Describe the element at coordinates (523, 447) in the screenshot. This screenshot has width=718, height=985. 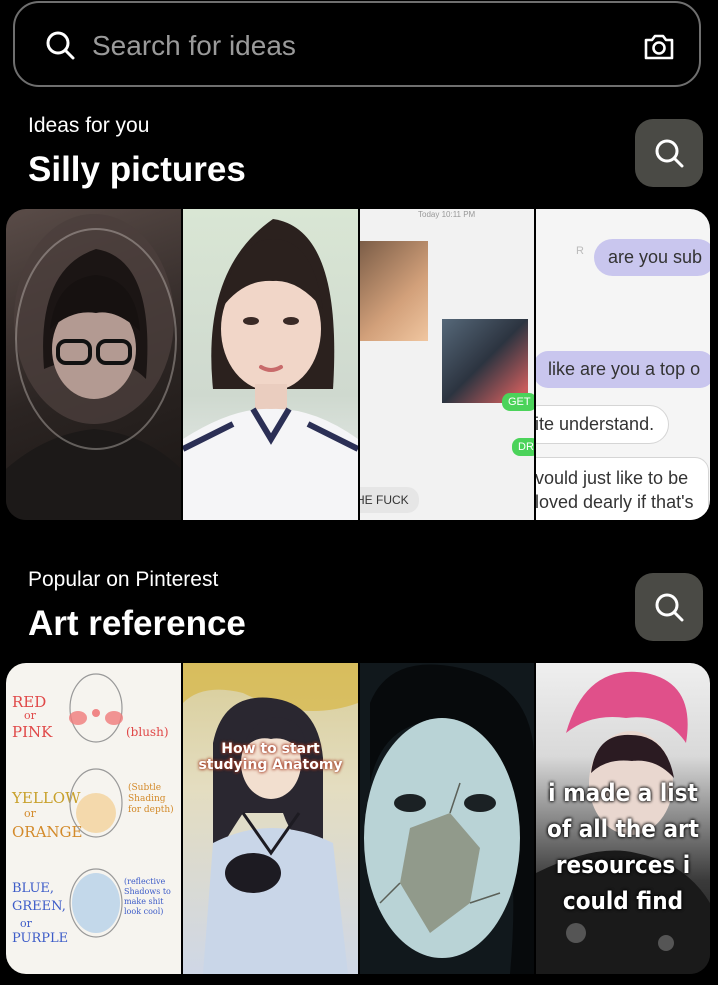
I see `chat-bubble: DR` at that location.